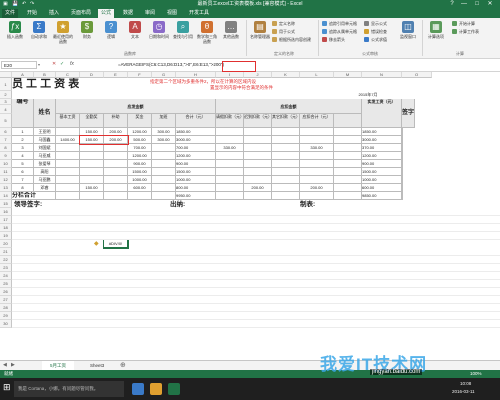 The width and height of the screenshot is (500, 400). I want to click on row-header: 26, so click(6, 292).